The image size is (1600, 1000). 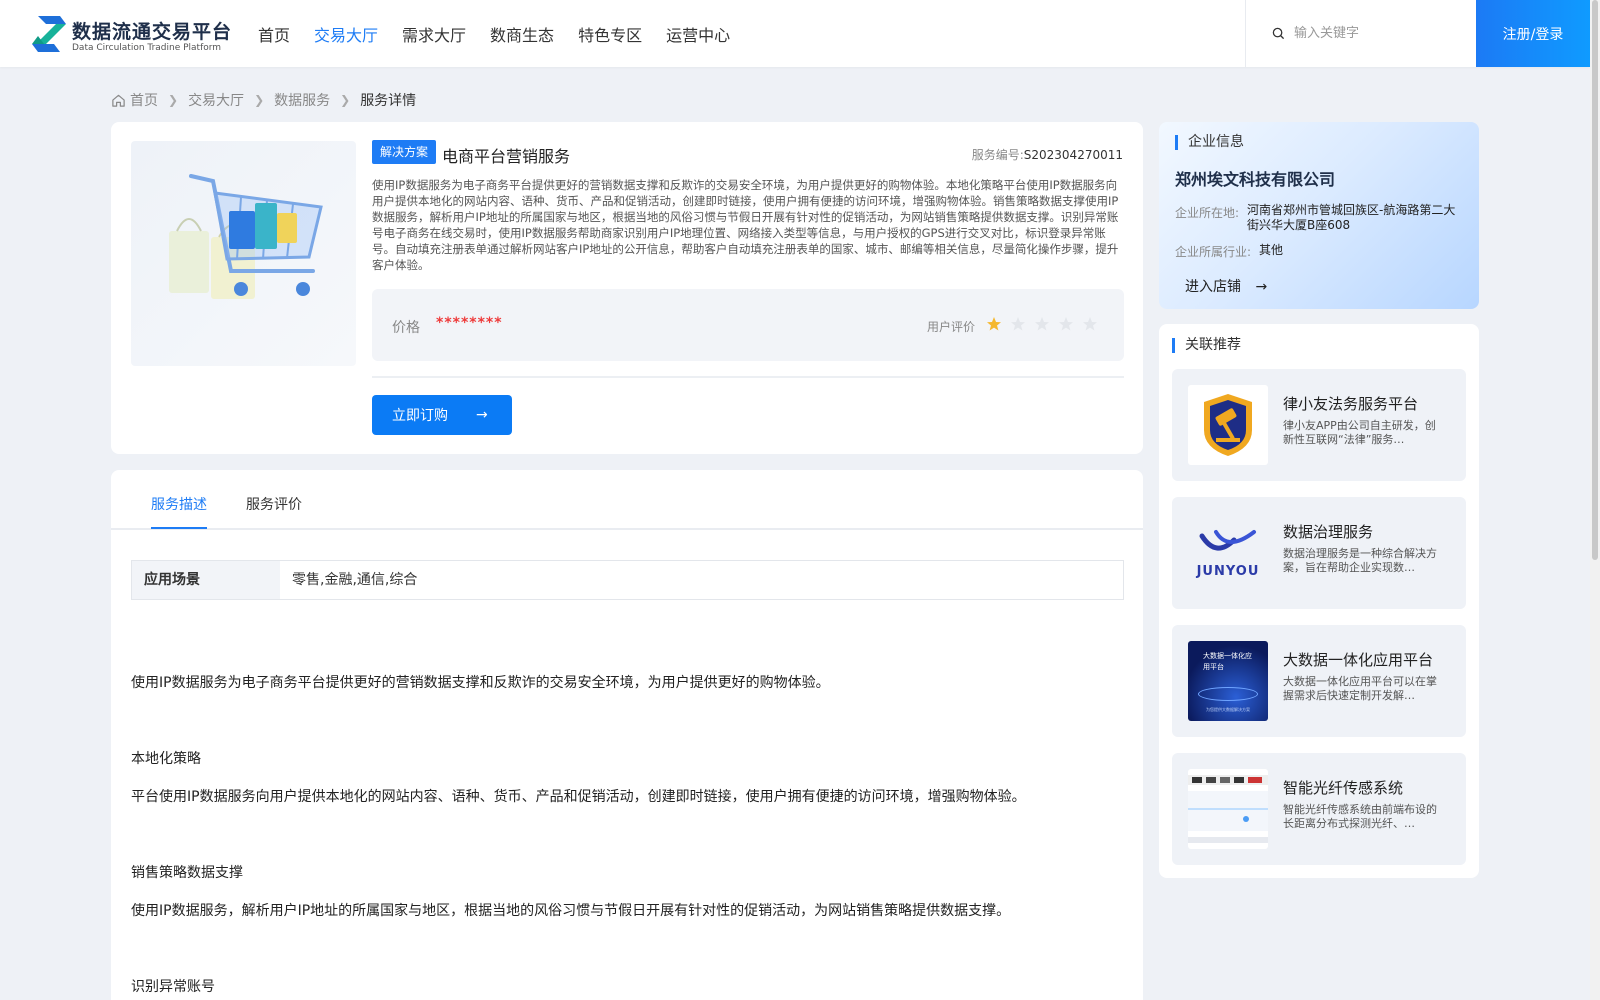 What do you see at coordinates (274, 34) in the screenshot?
I see `nav-home: 首页` at bounding box center [274, 34].